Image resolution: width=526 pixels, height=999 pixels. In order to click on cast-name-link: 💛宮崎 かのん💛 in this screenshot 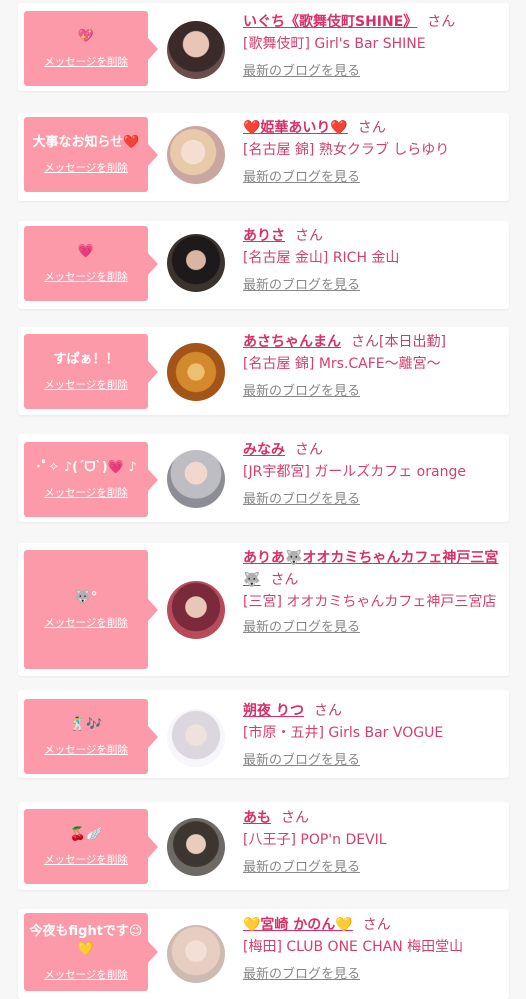, I will do `click(298, 925)`.